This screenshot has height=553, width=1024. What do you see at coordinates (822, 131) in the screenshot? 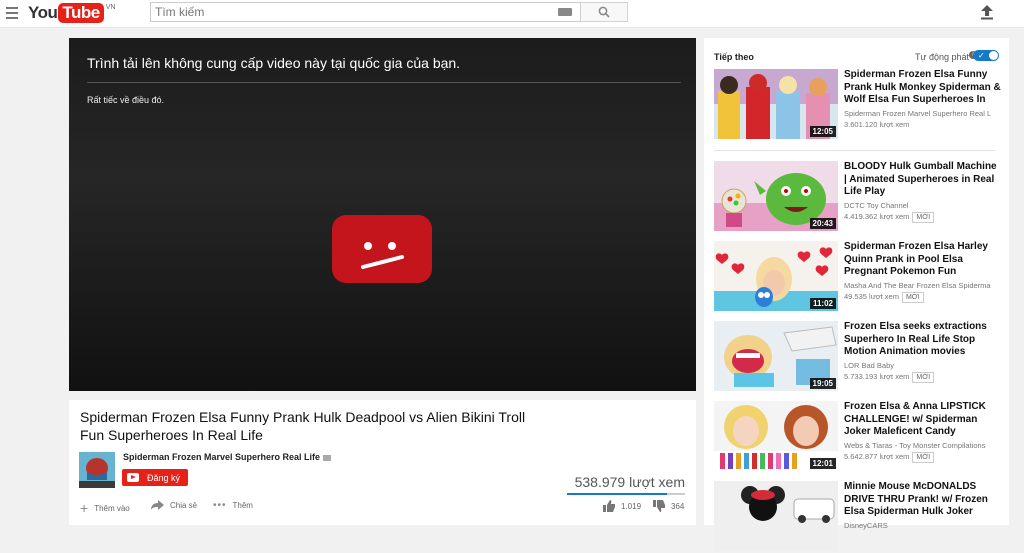
I see `video-duration: 12:05` at bounding box center [822, 131].